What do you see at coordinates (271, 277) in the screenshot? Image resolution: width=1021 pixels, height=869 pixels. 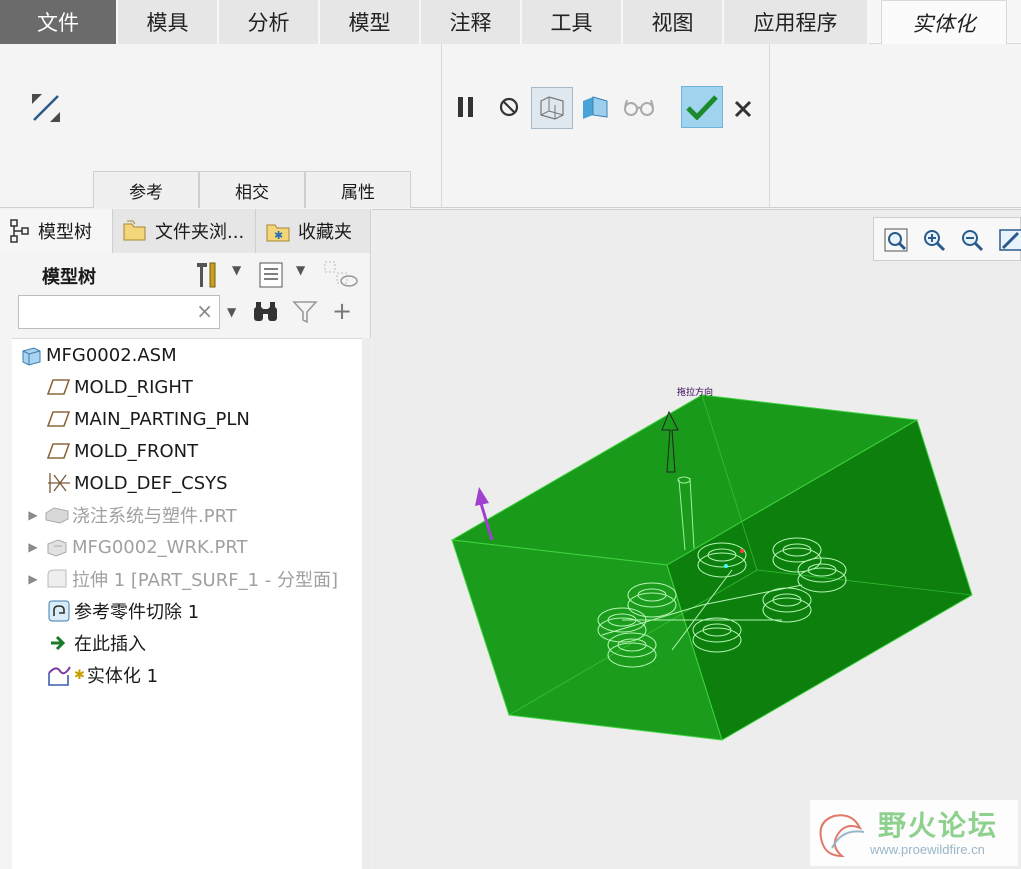 I see `show-list-icon` at bounding box center [271, 277].